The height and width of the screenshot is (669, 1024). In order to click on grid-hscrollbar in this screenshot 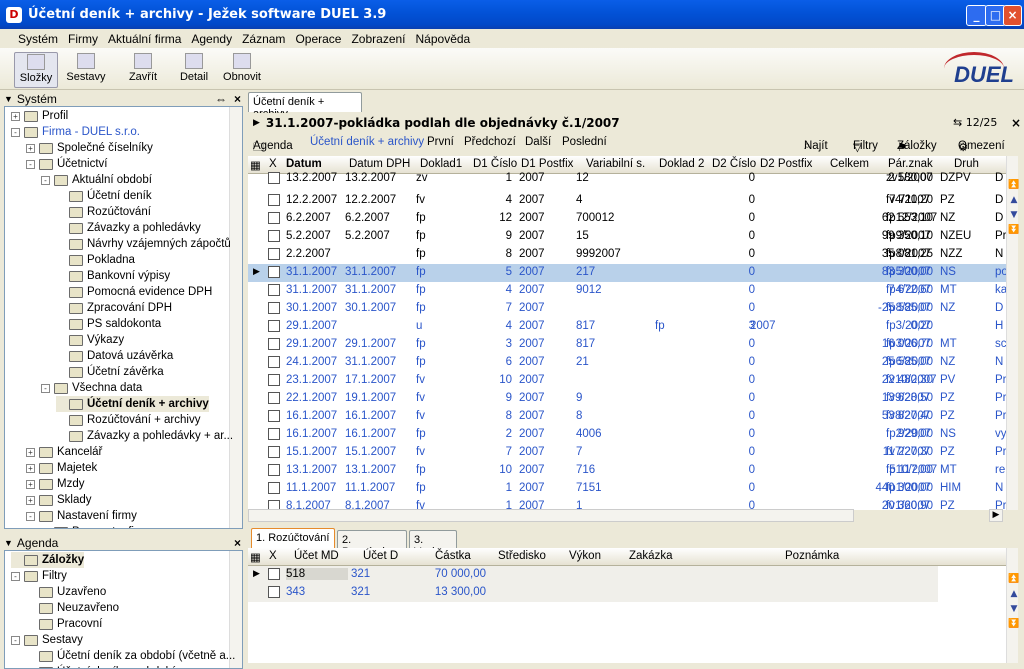, I will do `click(551, 515)`.